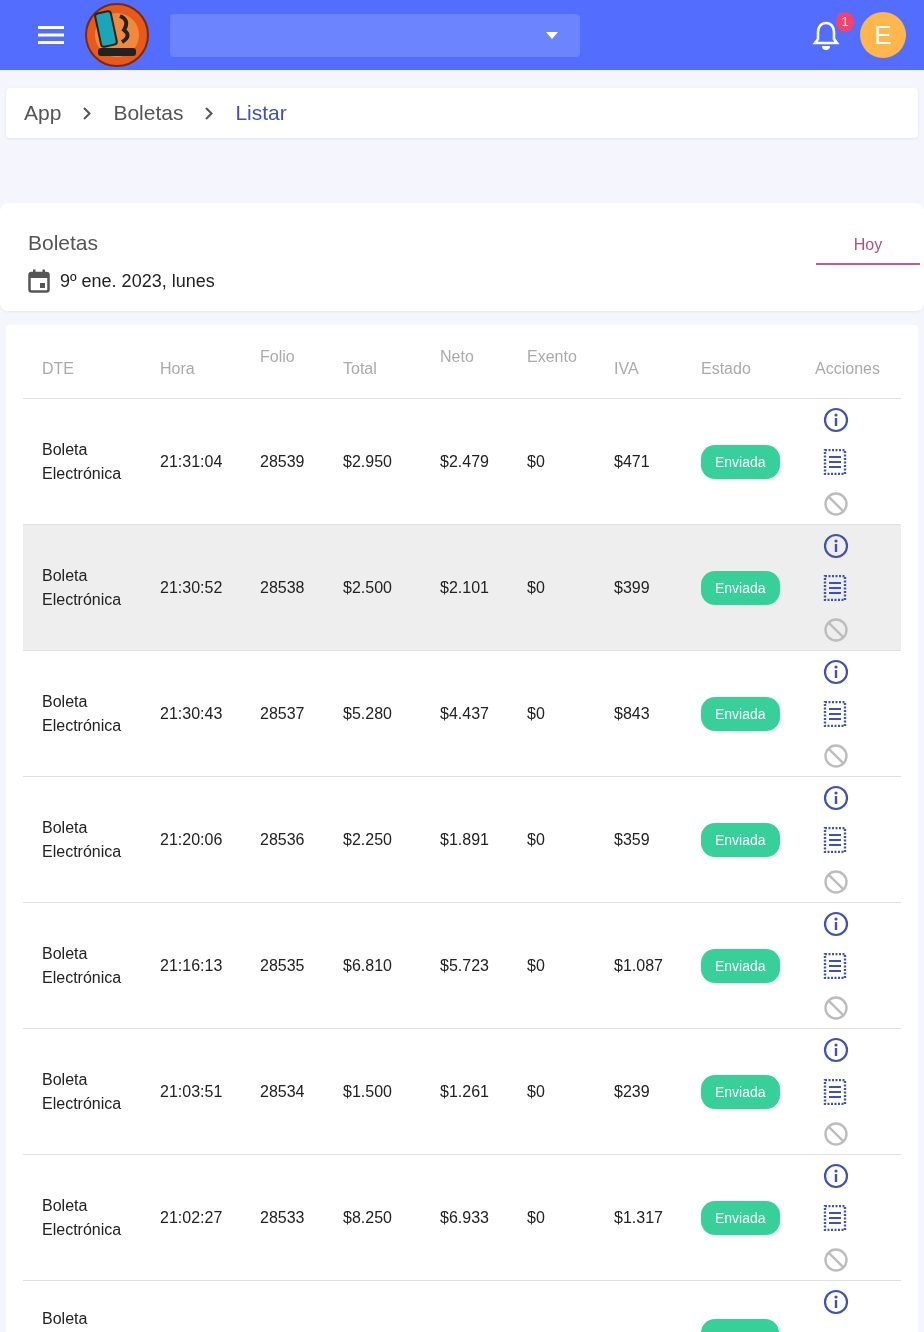 This screenshot has width=924, height=1332. Describe the element at coordinates (39, 281) in the screenshot. I see `calendar-icon` at that location.